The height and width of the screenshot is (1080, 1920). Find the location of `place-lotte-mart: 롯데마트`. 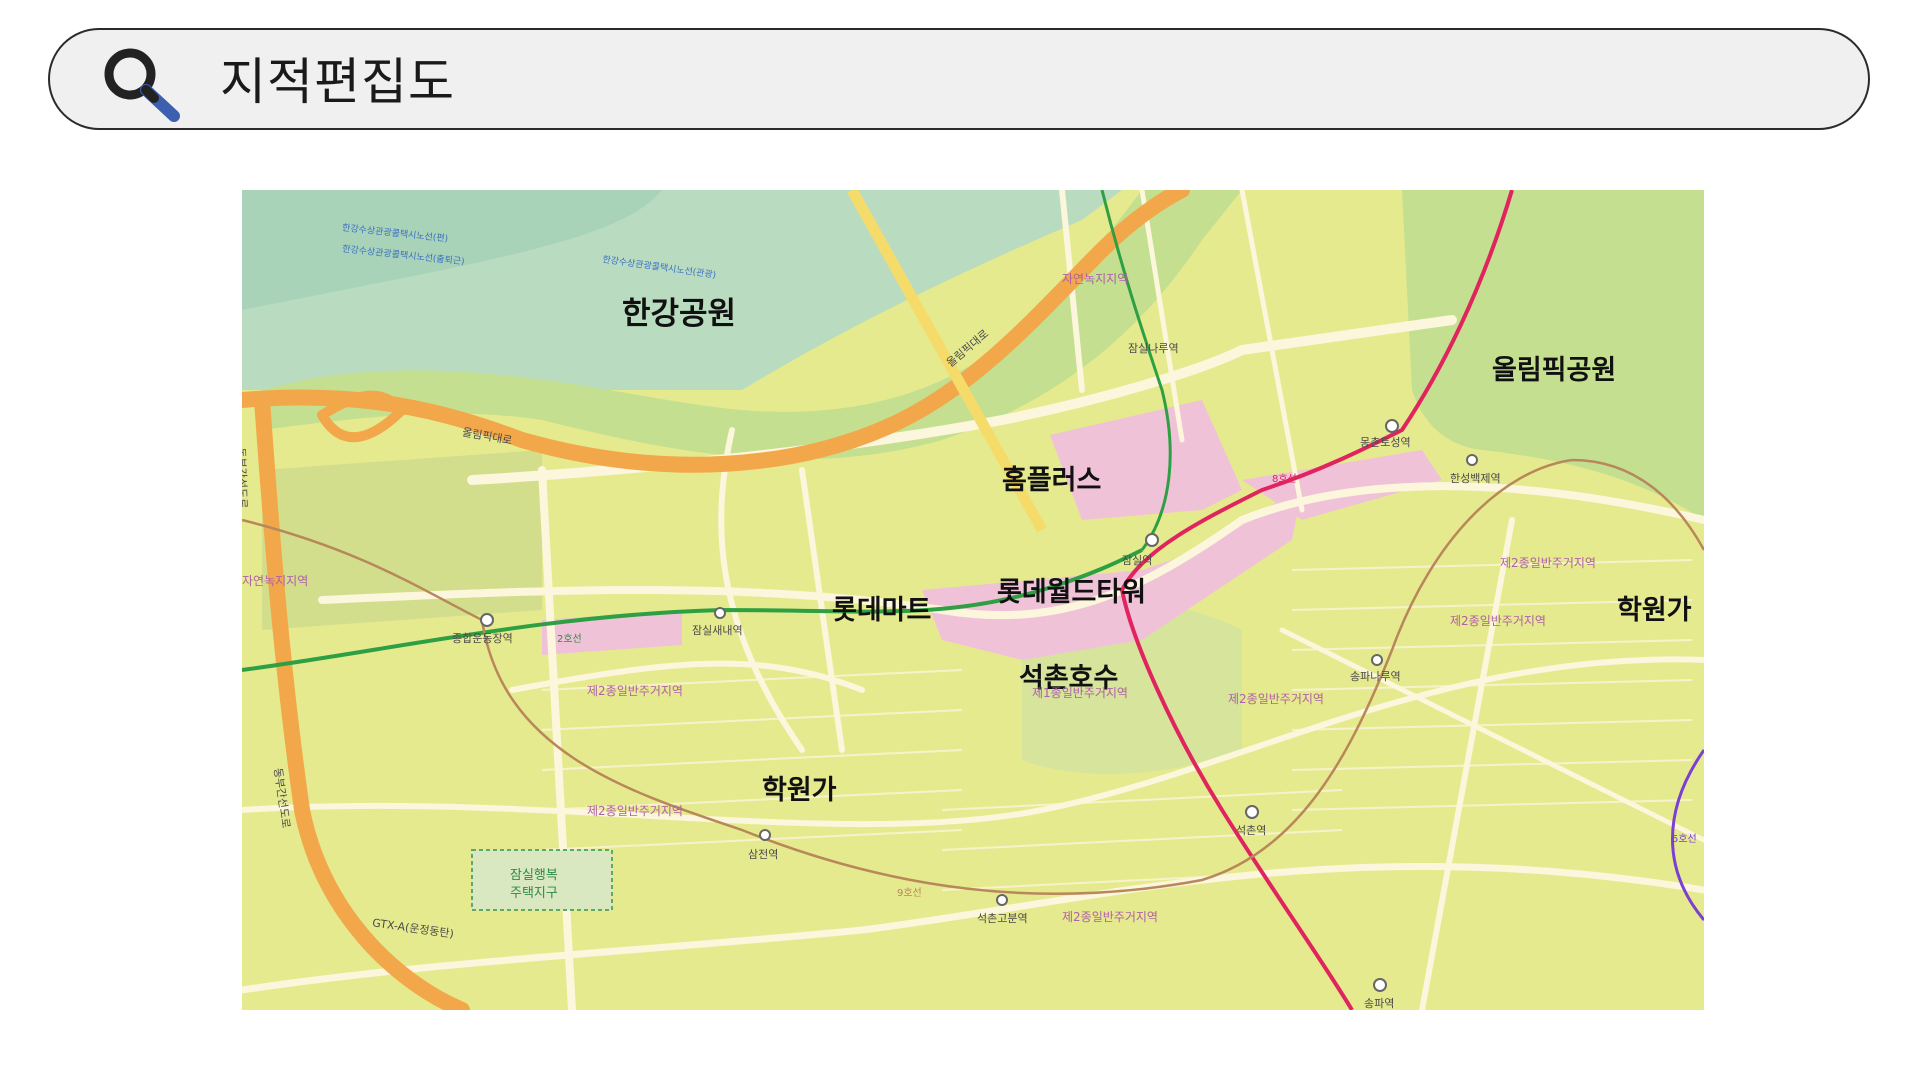

place-lotte-mart: 롯데마트 is located at coordinates (881, 607).